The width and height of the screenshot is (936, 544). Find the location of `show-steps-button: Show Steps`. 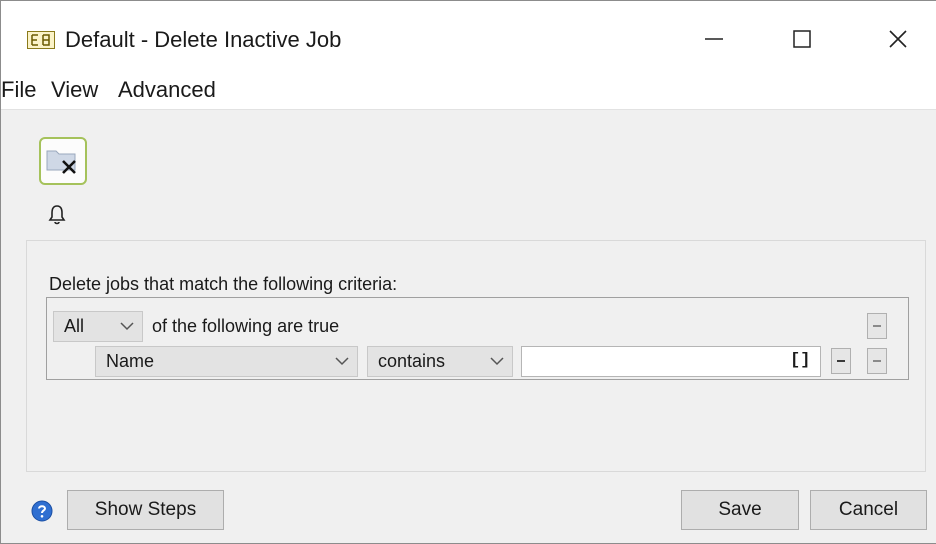

show-steps-button: Show Steps is located at coordinates (145, 510).